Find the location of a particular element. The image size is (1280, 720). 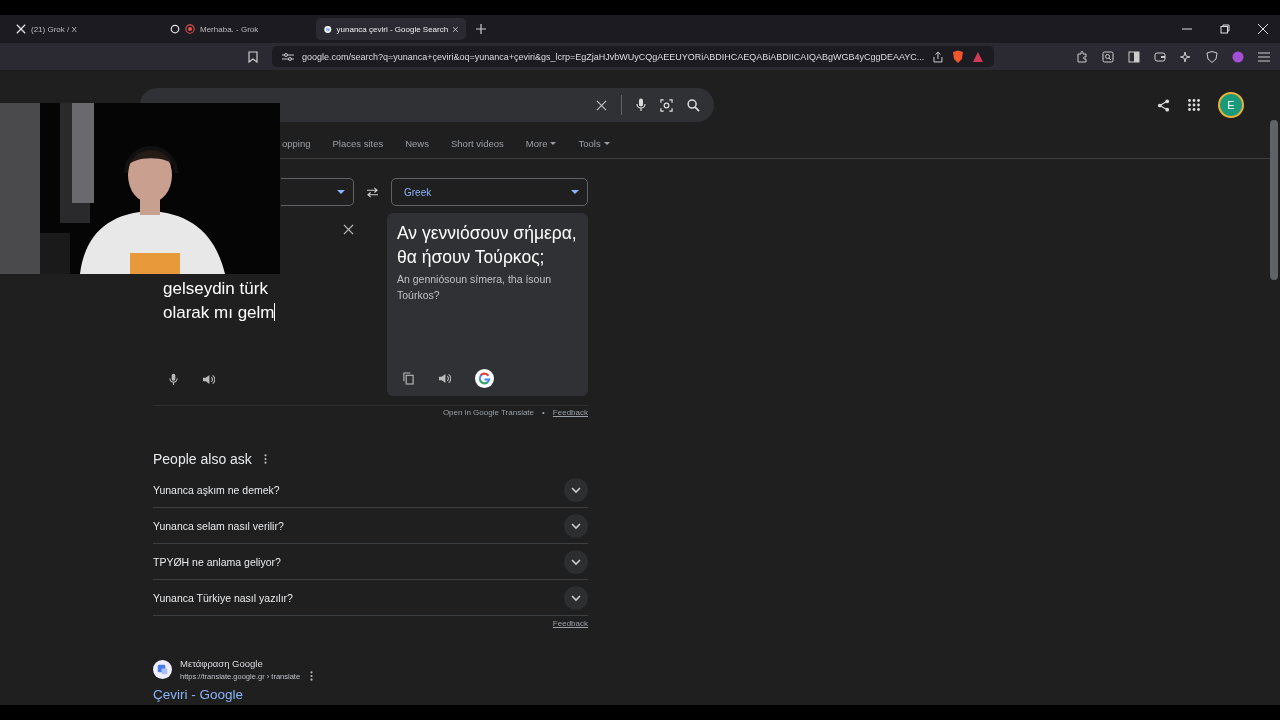

language-dropdown: Greek is located at coordinates (489, 192).